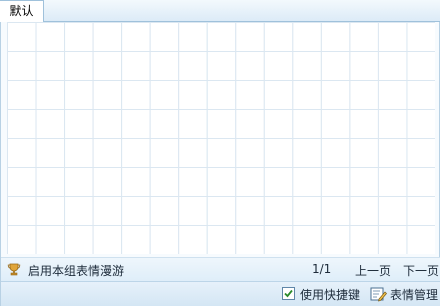 This screenshot has width=440, height=306. I want to click on roam-toggle-label: 启用本组表情漫游, so click(76, 270).